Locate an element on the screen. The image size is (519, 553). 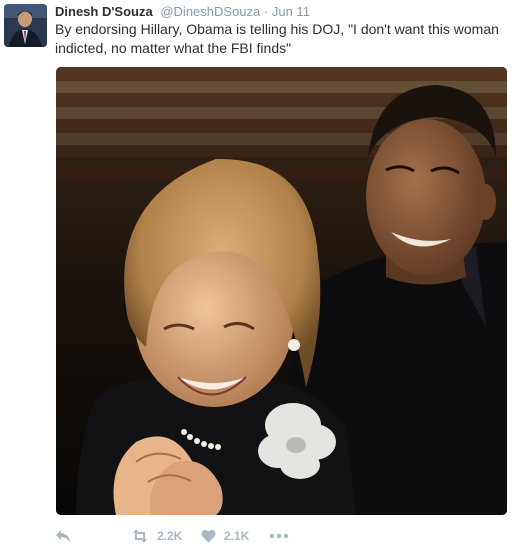
tweet-header: Dinesh D'Souza @DineshDSouza · Jun 11 is located at coordinates (283, 12).